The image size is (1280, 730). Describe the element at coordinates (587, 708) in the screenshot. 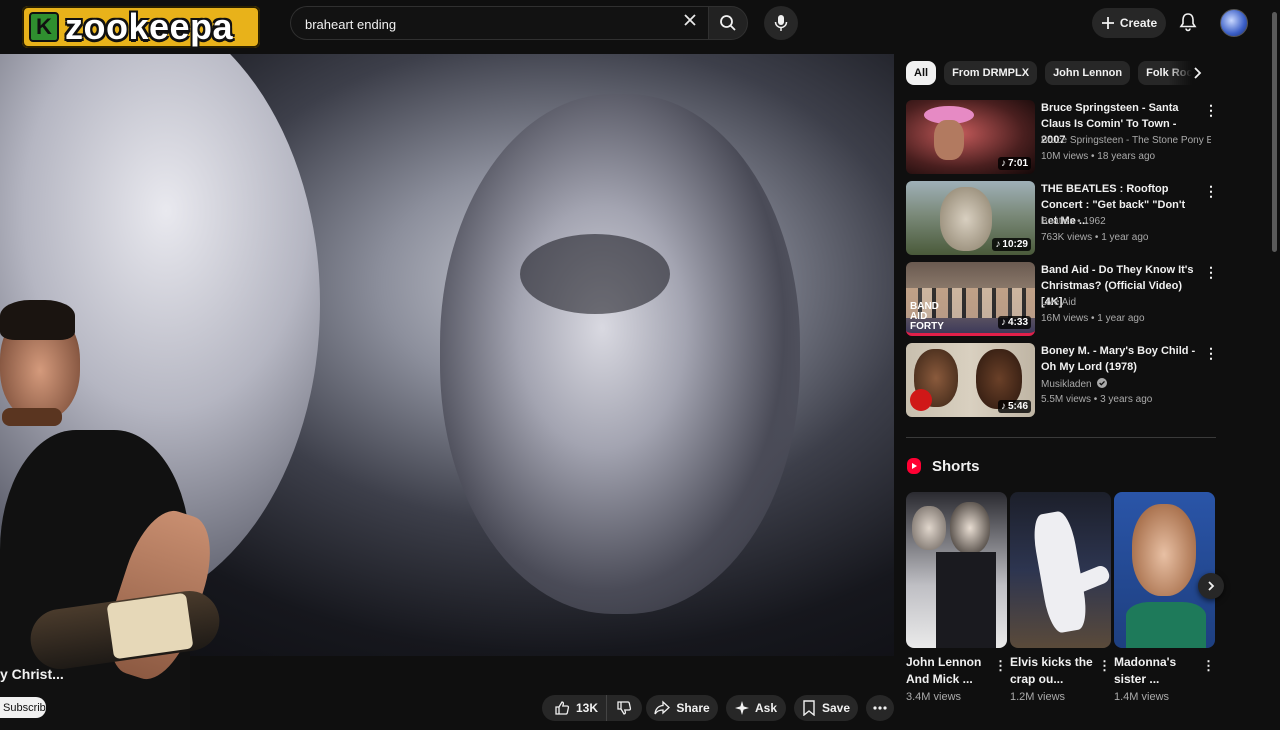

I see `like-count: 13K` at that location.